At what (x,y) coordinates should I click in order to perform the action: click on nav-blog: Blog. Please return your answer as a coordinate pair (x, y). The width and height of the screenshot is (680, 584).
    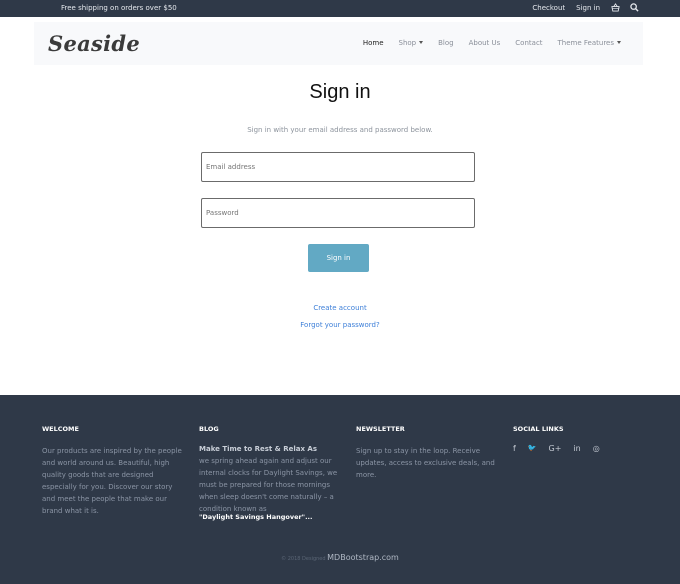
    Looking at the image, I should click on (445, 43).